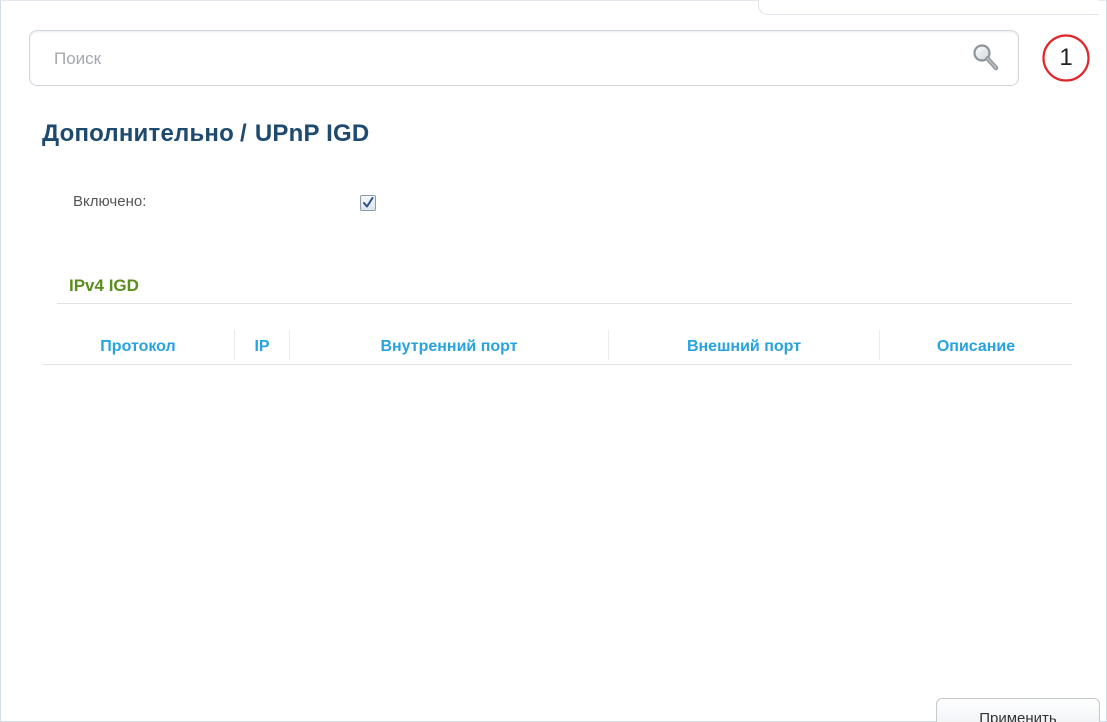 The height and width of the screenshot is (722, 1107). Describe the element at coordinates (744, 345) in the screenshot. I see `column-header-external-port: Внешний порт` at that location.